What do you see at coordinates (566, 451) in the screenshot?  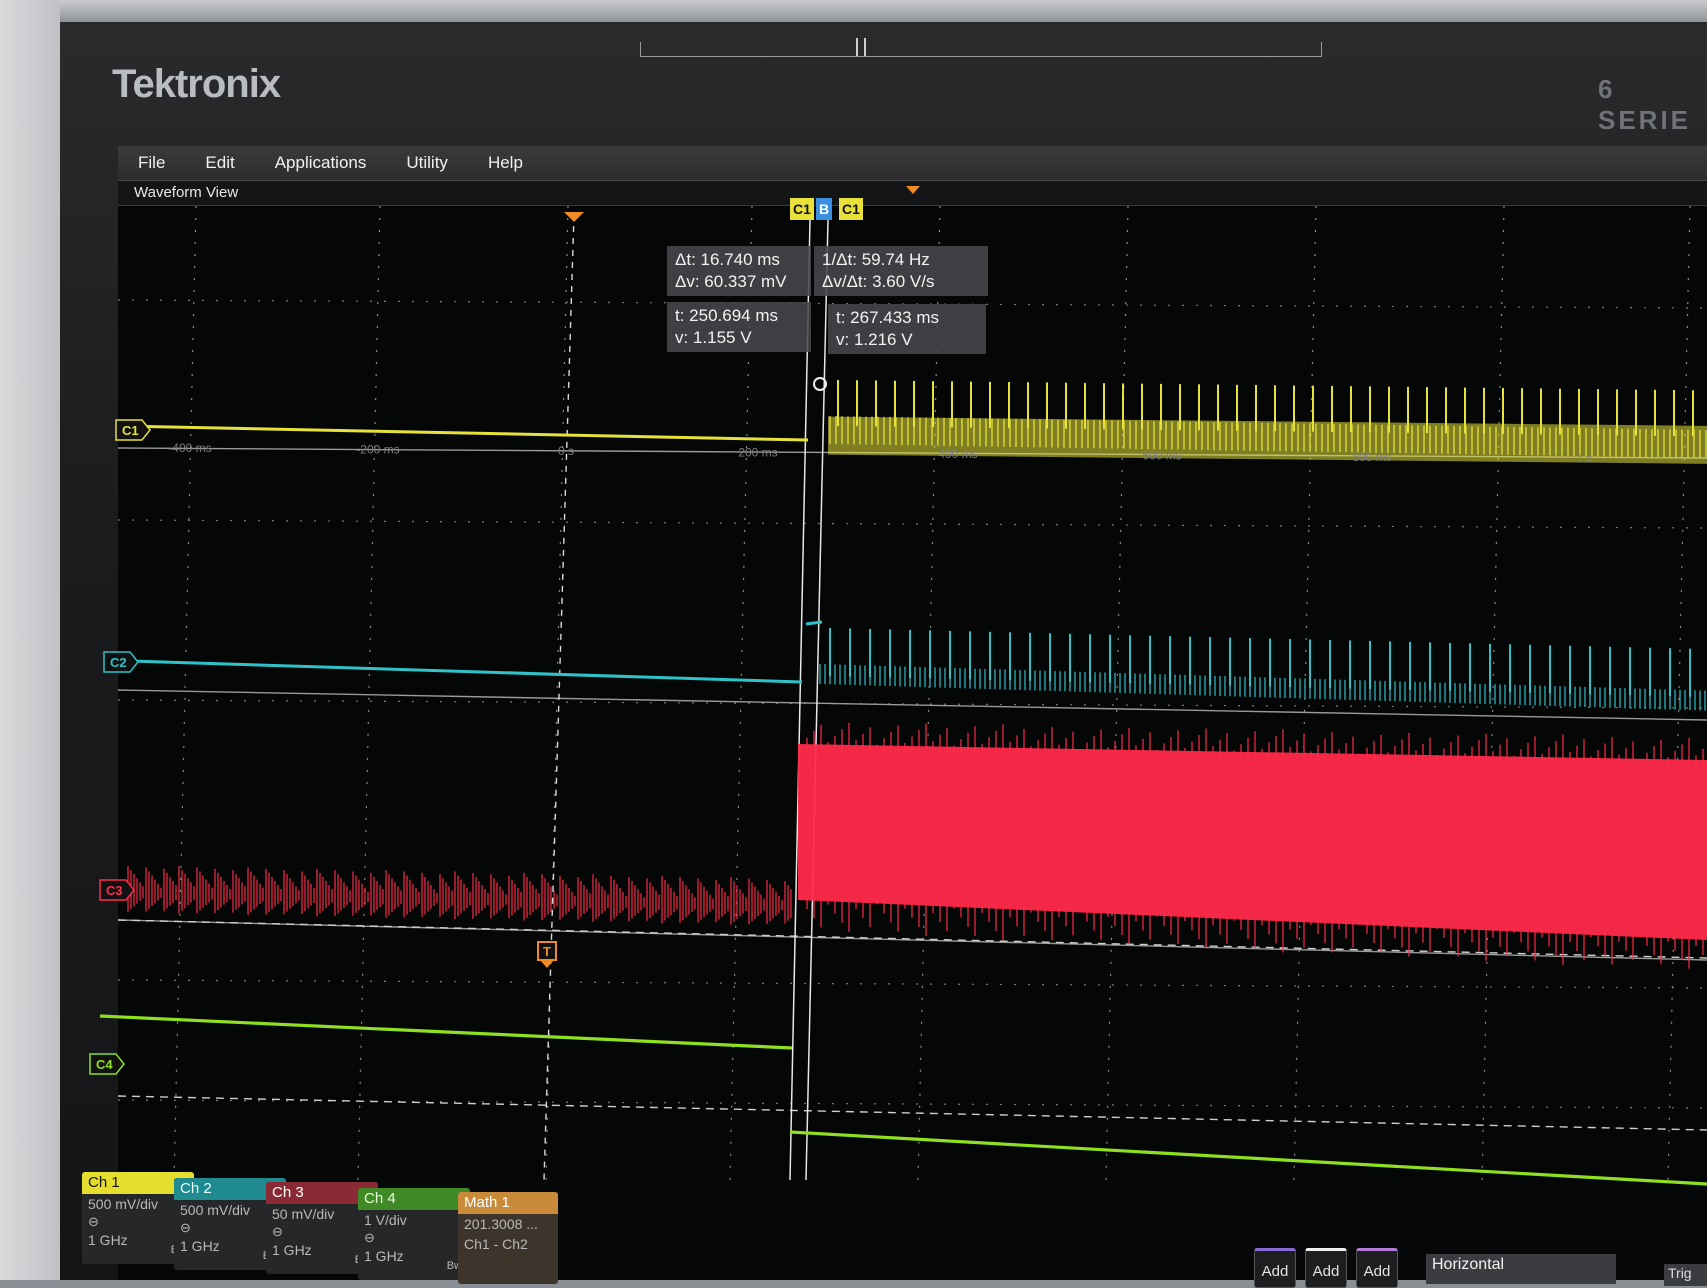 I see `time-axis-label: 0 s` at bounding box center [566, 451].